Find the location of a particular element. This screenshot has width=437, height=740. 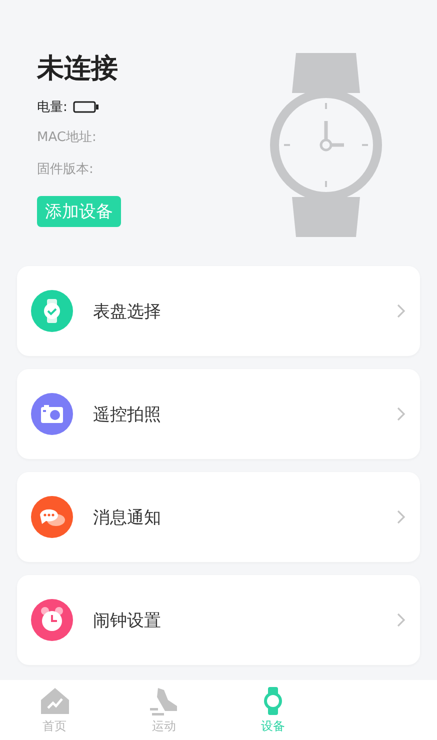

home-icon is located at coordinates (54, 701).